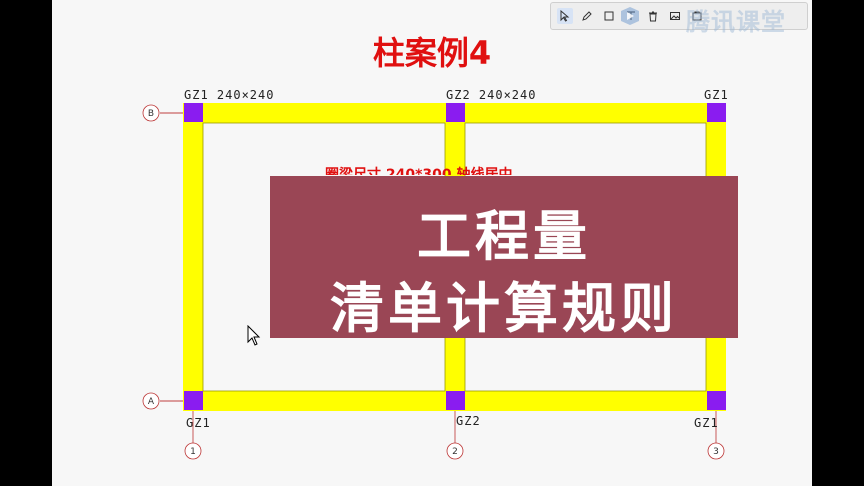 This screenshot has height=486, width=864. I want to click on column-label-top-left: GZ1 240×240, so click(229, 95).